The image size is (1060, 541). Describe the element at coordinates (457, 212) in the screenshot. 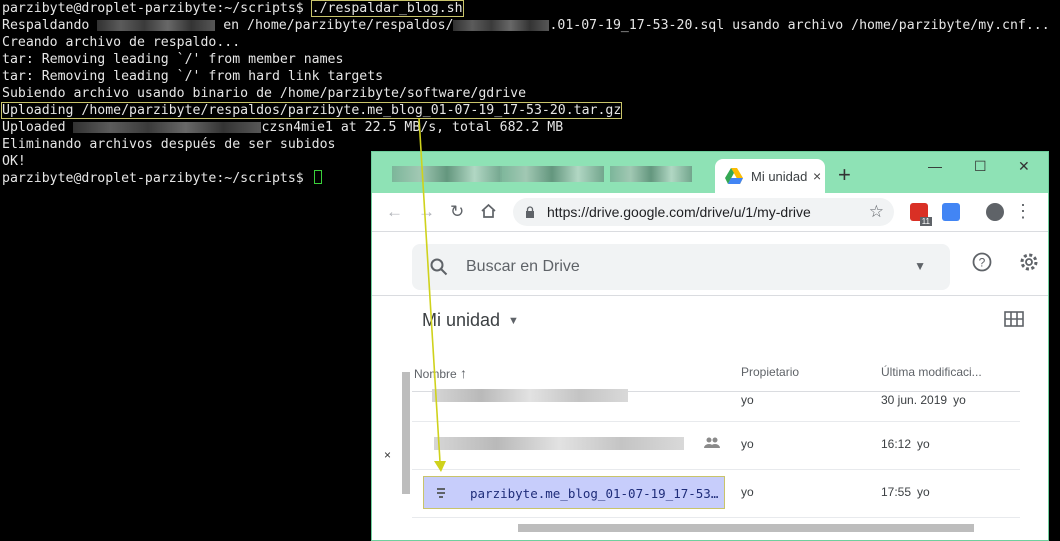

I see `reload-icon: ↻` at that location.